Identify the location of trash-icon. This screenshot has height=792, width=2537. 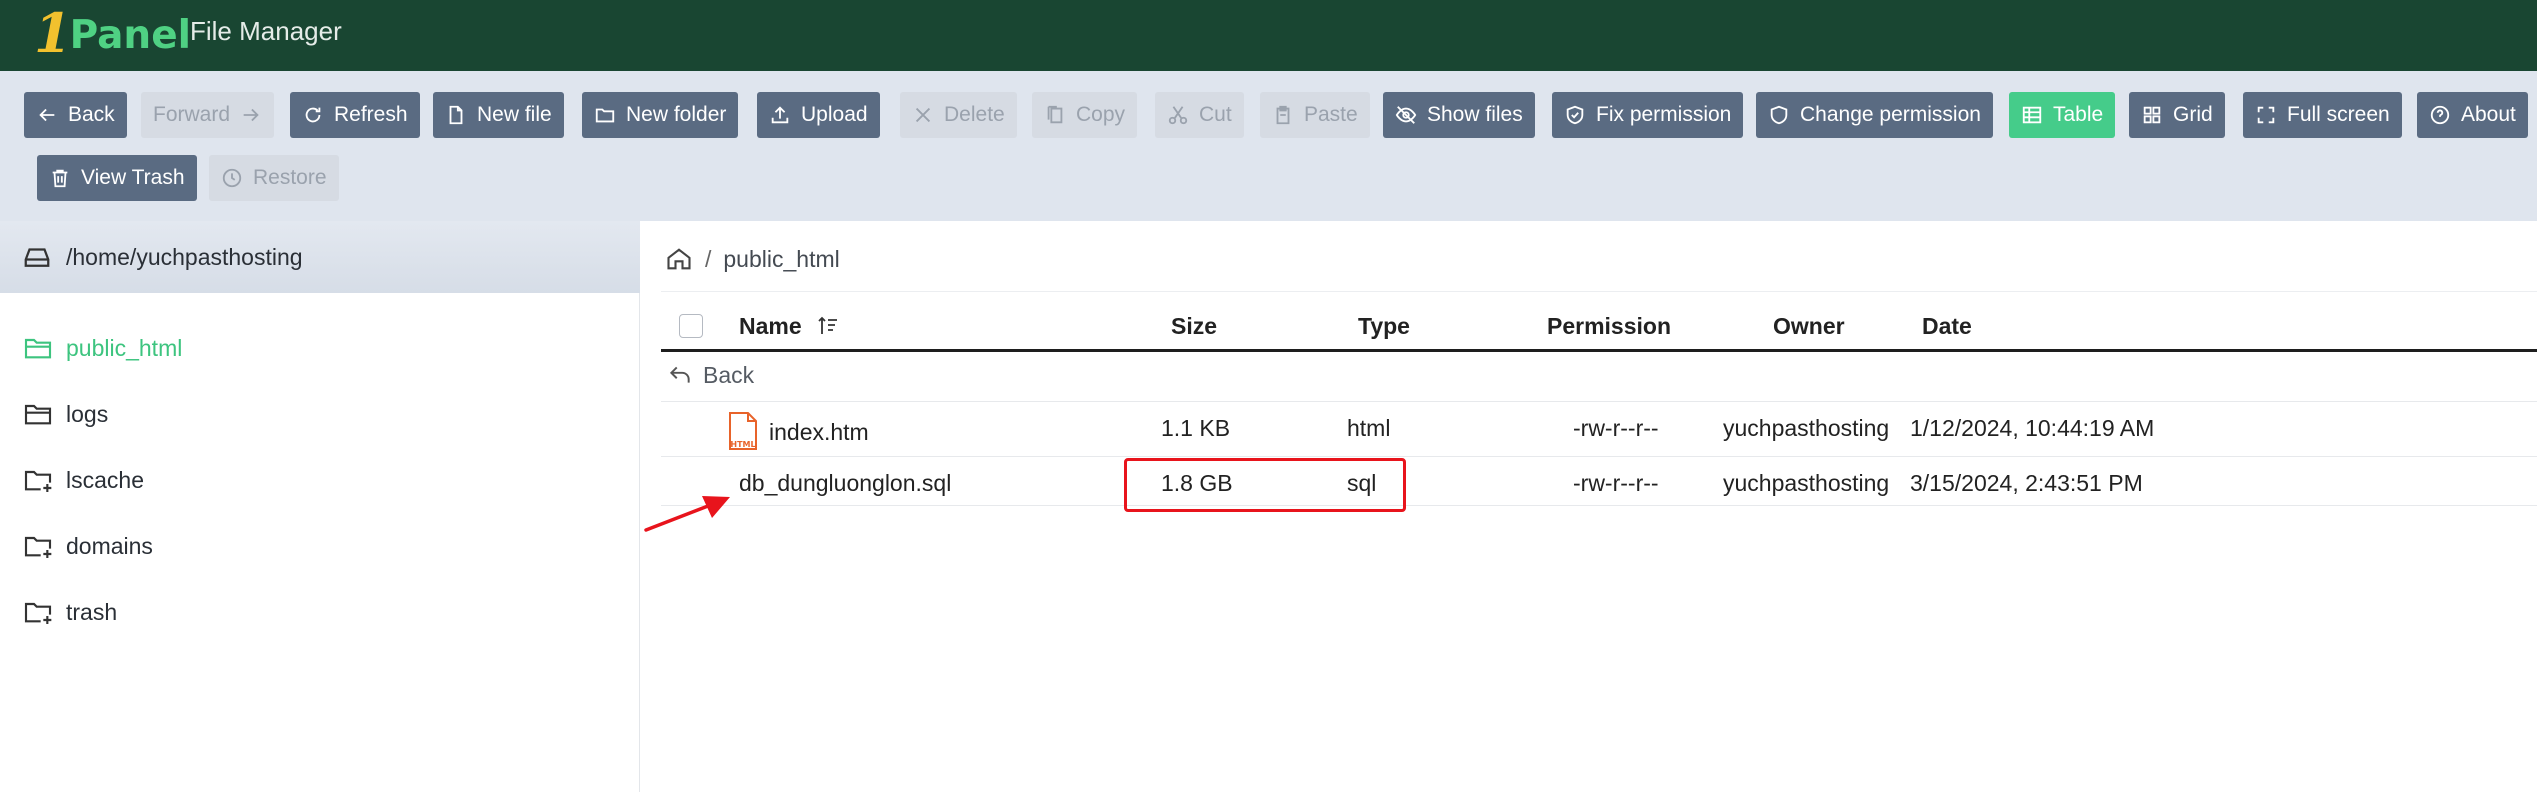
(60, 178).